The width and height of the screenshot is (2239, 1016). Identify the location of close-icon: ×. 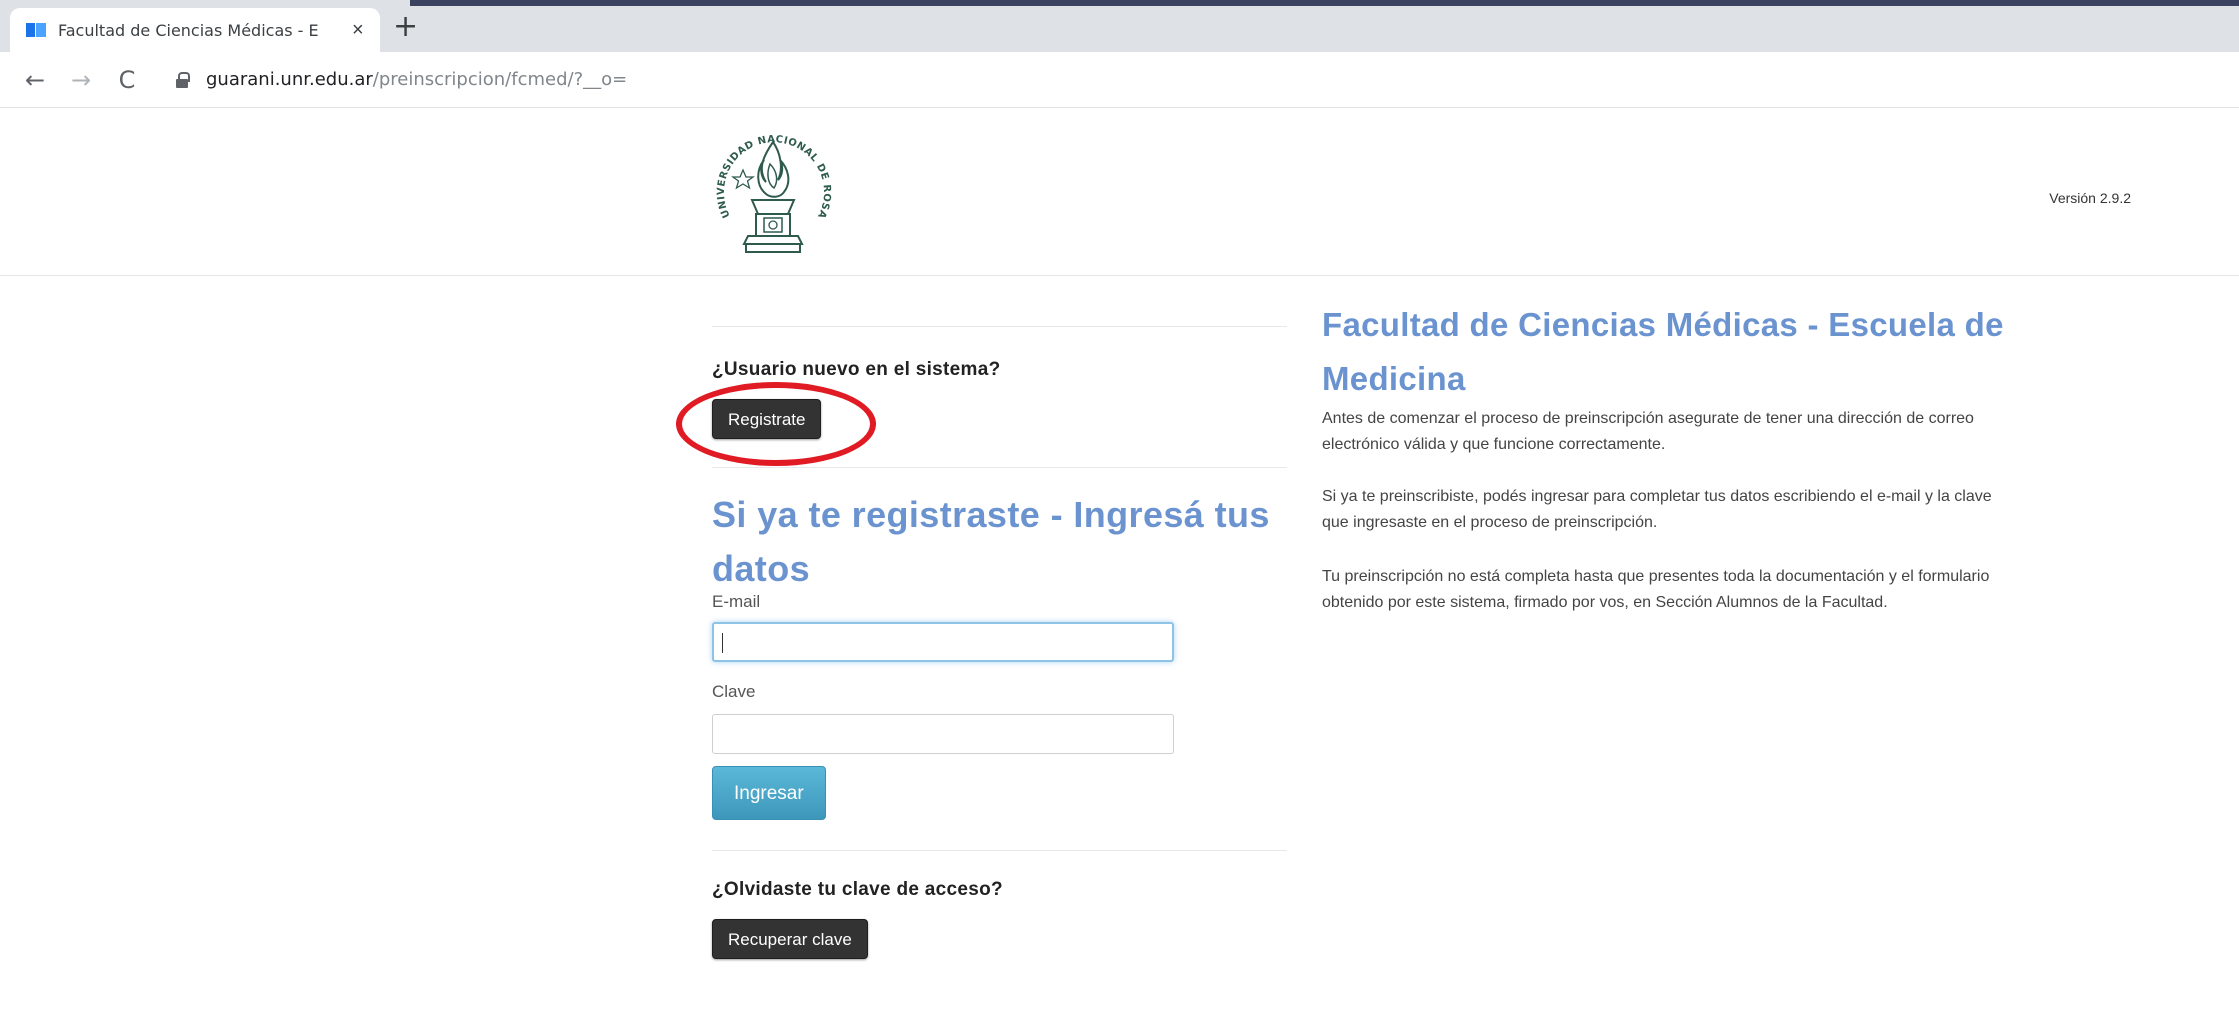
(358, 30).